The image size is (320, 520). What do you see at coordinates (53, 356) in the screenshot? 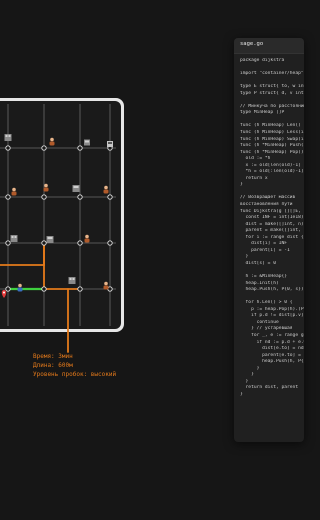
I see `route-time: Время: 3мин` at bounding box center [53, 356].